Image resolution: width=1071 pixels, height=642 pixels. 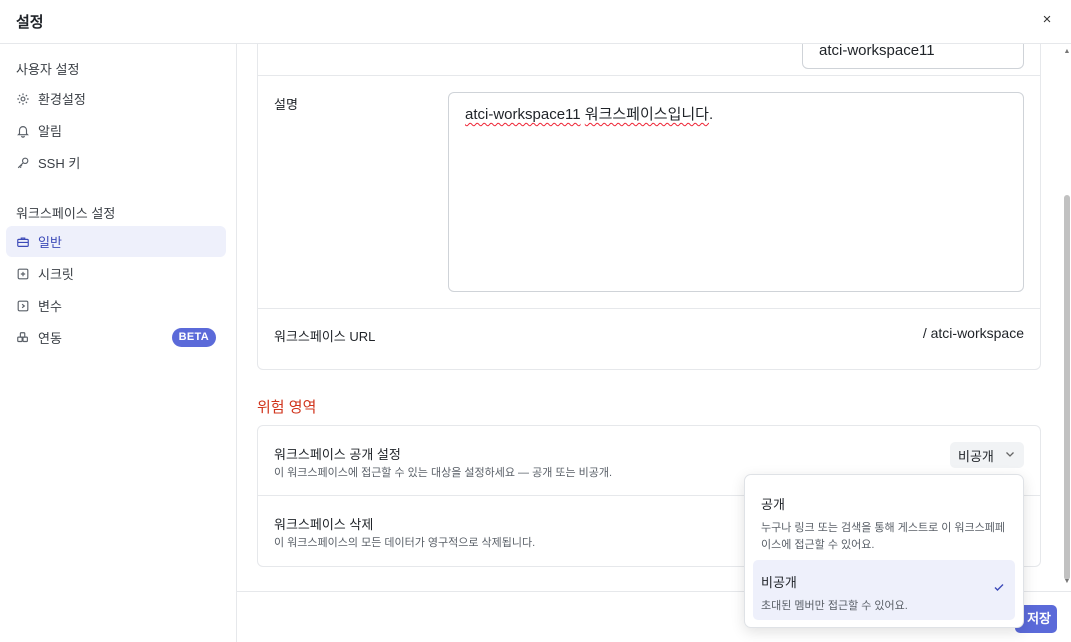 I want to click on sidebar-item-label: 환경설정, so click(x=62, y=99).